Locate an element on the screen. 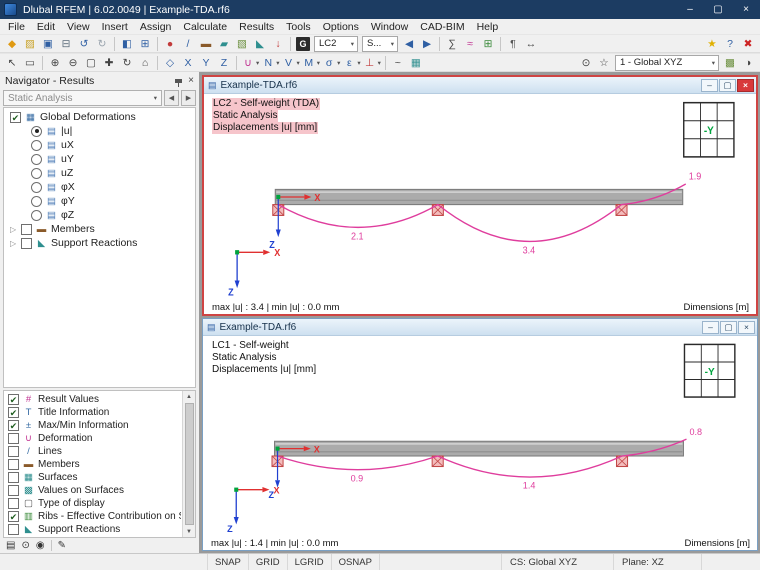 The height and width of the screenshot is (570, 760). stresses-sigma-icon: σ ▾ is located at coordinates (331, 62).